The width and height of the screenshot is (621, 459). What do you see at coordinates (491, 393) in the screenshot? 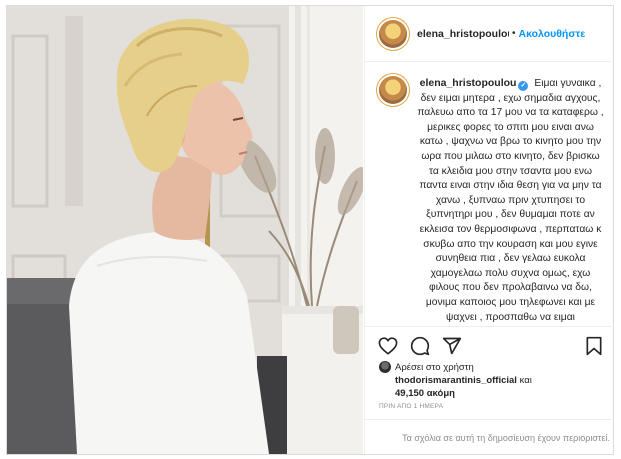
I see `likes-line-3: 49,150 ακόμη` at bounding box center [491, 393].